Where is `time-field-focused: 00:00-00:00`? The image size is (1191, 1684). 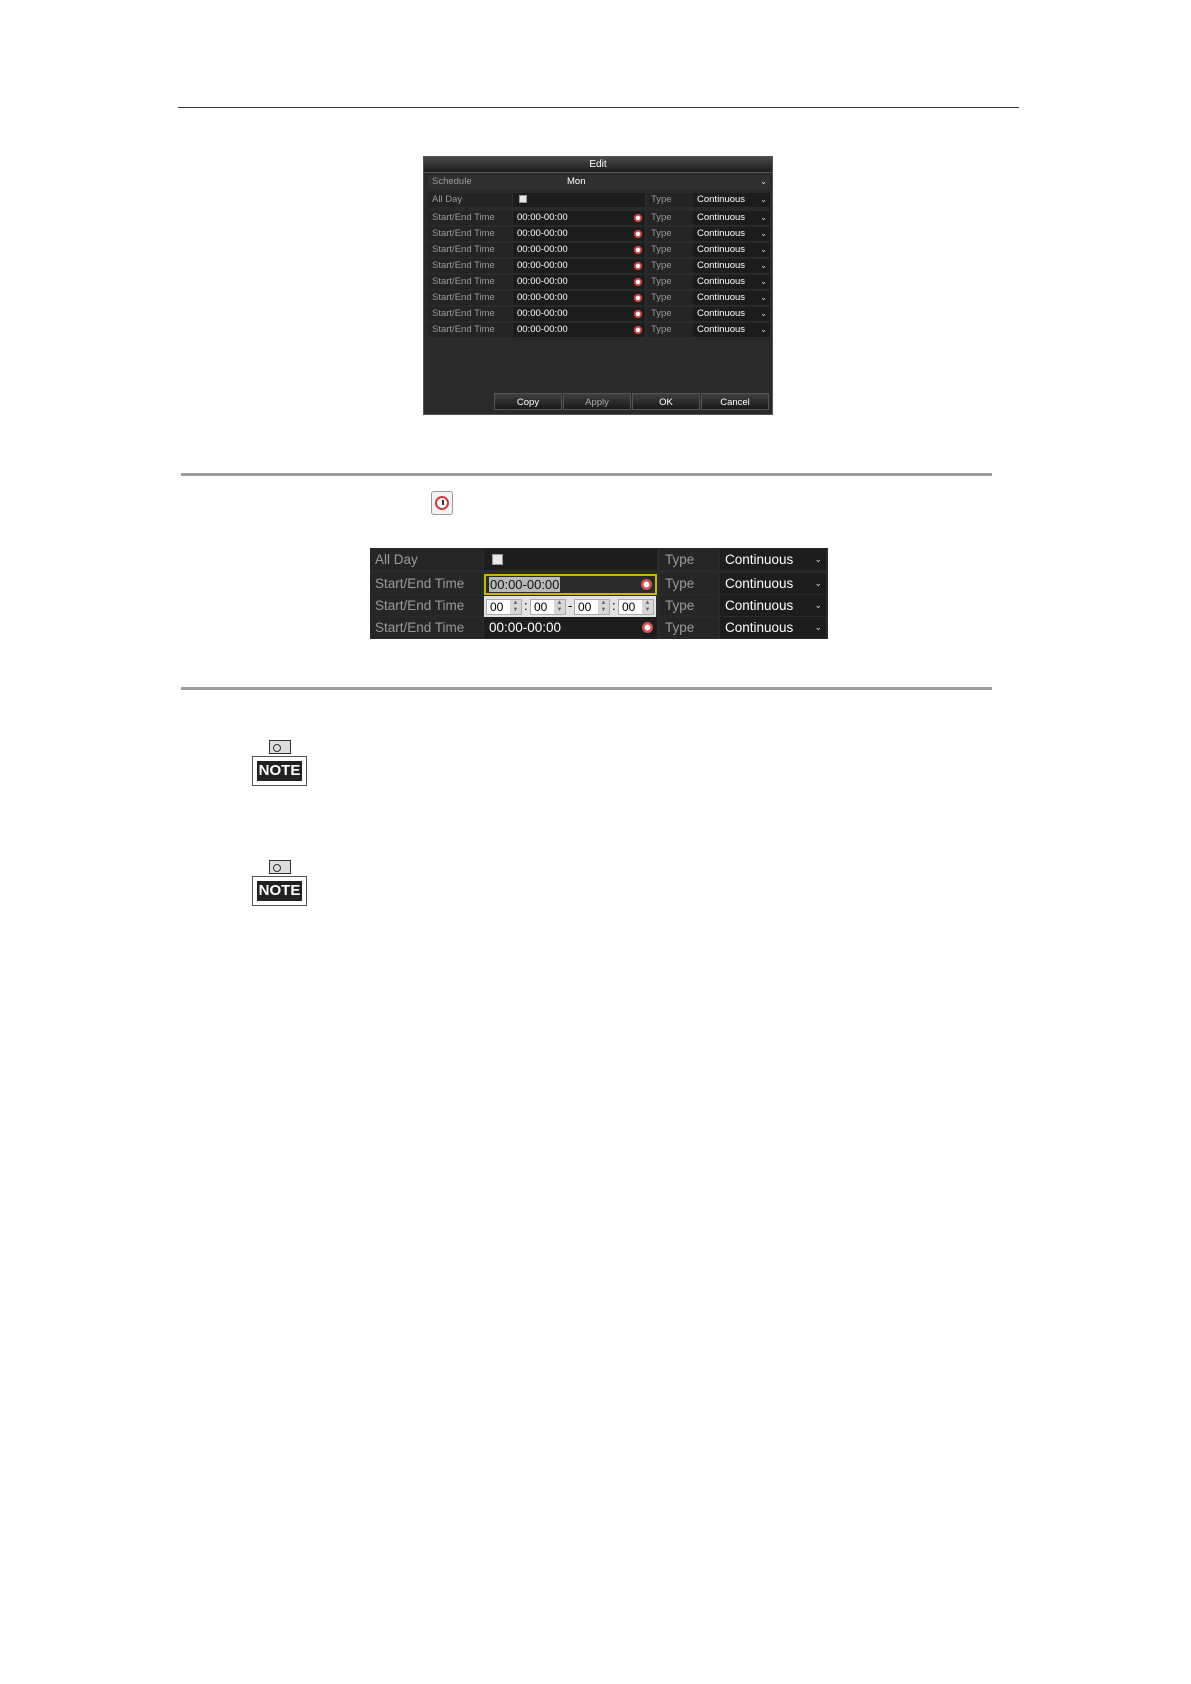
time-field-focused: 00:00-00:00 is located at coordinates (570, 584).